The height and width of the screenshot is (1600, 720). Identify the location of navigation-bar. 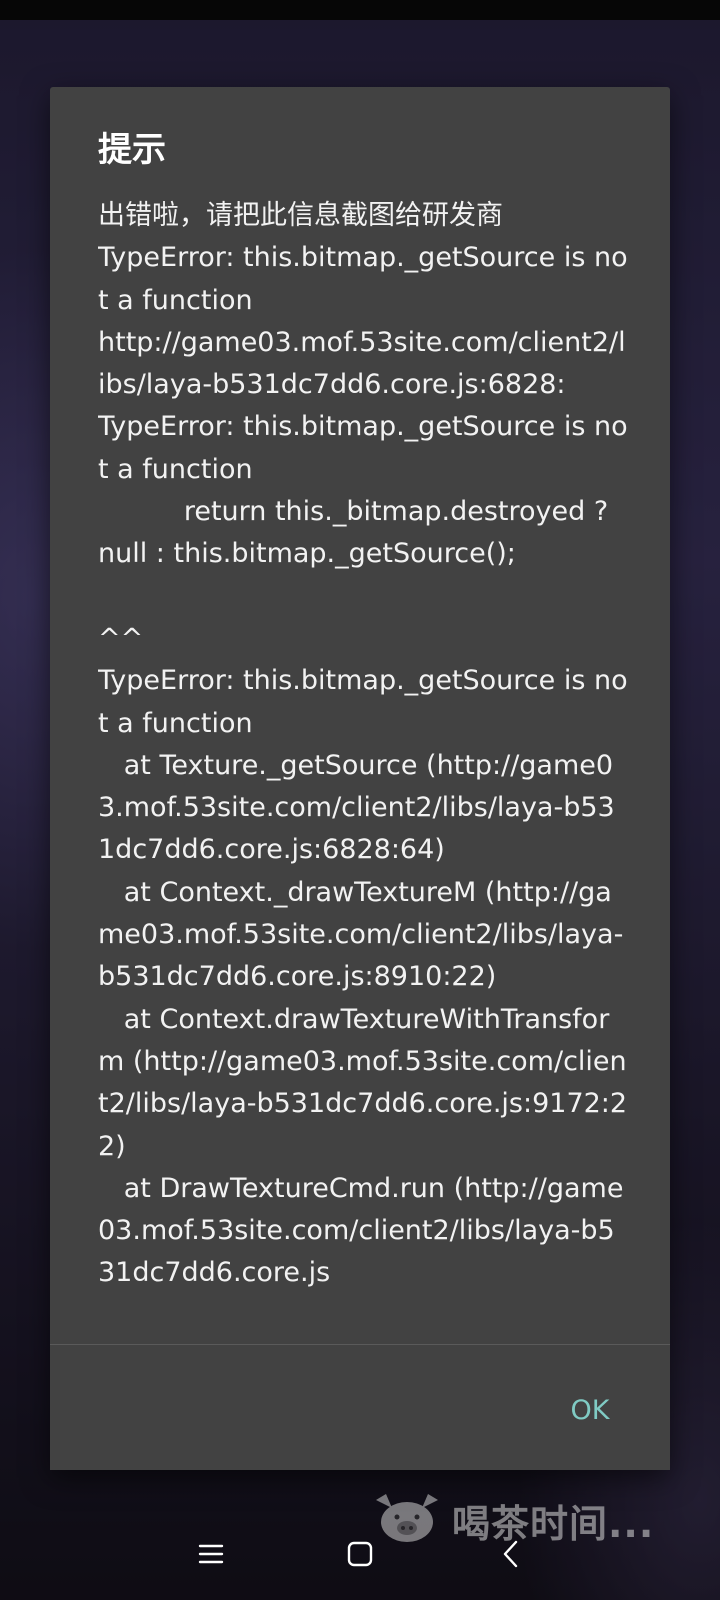
(360, 1555).